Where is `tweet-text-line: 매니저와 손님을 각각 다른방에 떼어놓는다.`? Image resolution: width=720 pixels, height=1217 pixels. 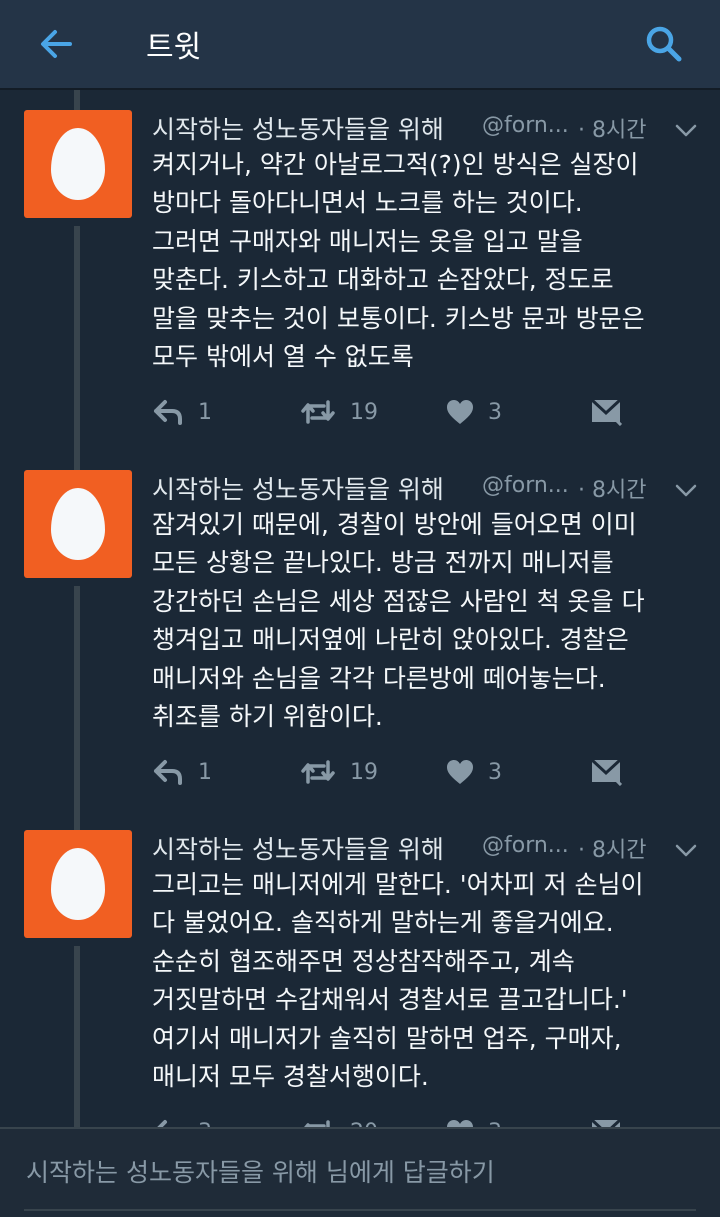 tweet-text-line: 매니저와 손님을 각각 다른방에 떼어놓는다. is located at coordinates (379, 678).